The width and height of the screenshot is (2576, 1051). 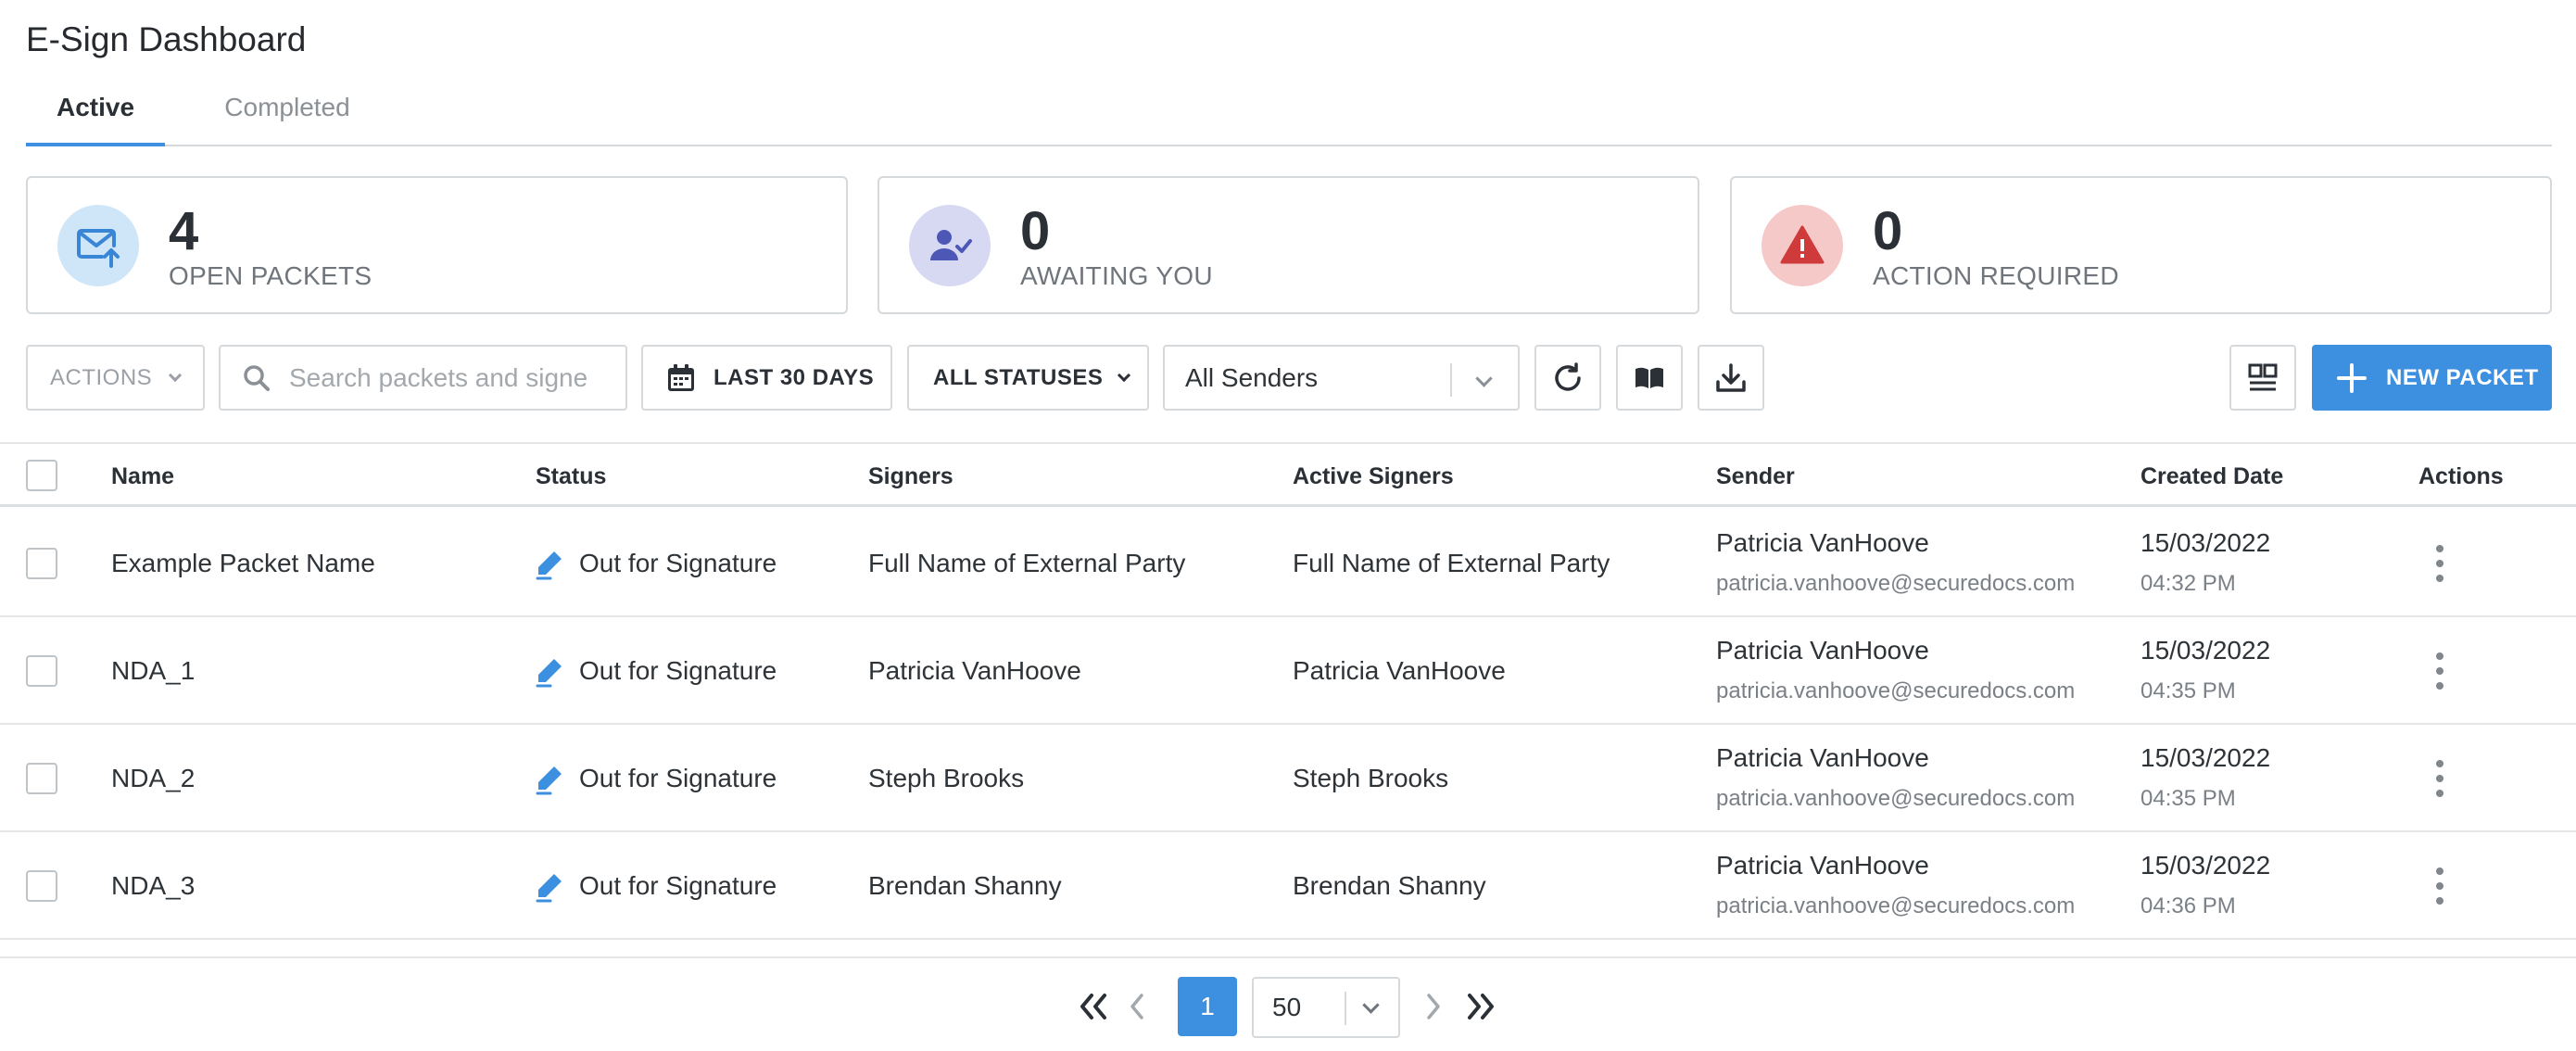 What do you see at coordinates (681, 378) in the screenshot?
I see `calendar-icon` at bounding box center [681, 378].